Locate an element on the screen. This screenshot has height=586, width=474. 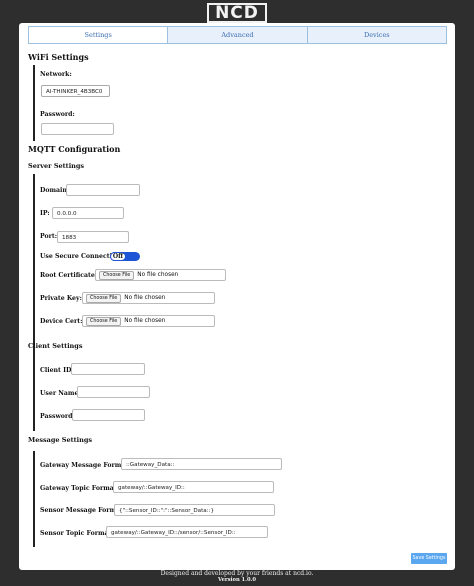
client-password-label: Password: is located at coordinates (57, 416).